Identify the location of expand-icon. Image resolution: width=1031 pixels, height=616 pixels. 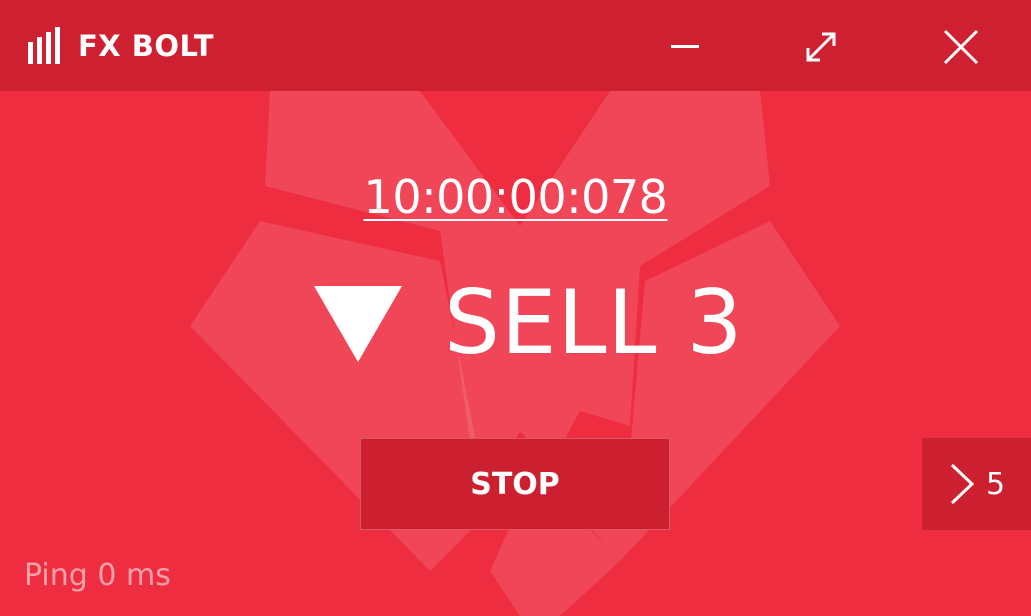
(821, 47).